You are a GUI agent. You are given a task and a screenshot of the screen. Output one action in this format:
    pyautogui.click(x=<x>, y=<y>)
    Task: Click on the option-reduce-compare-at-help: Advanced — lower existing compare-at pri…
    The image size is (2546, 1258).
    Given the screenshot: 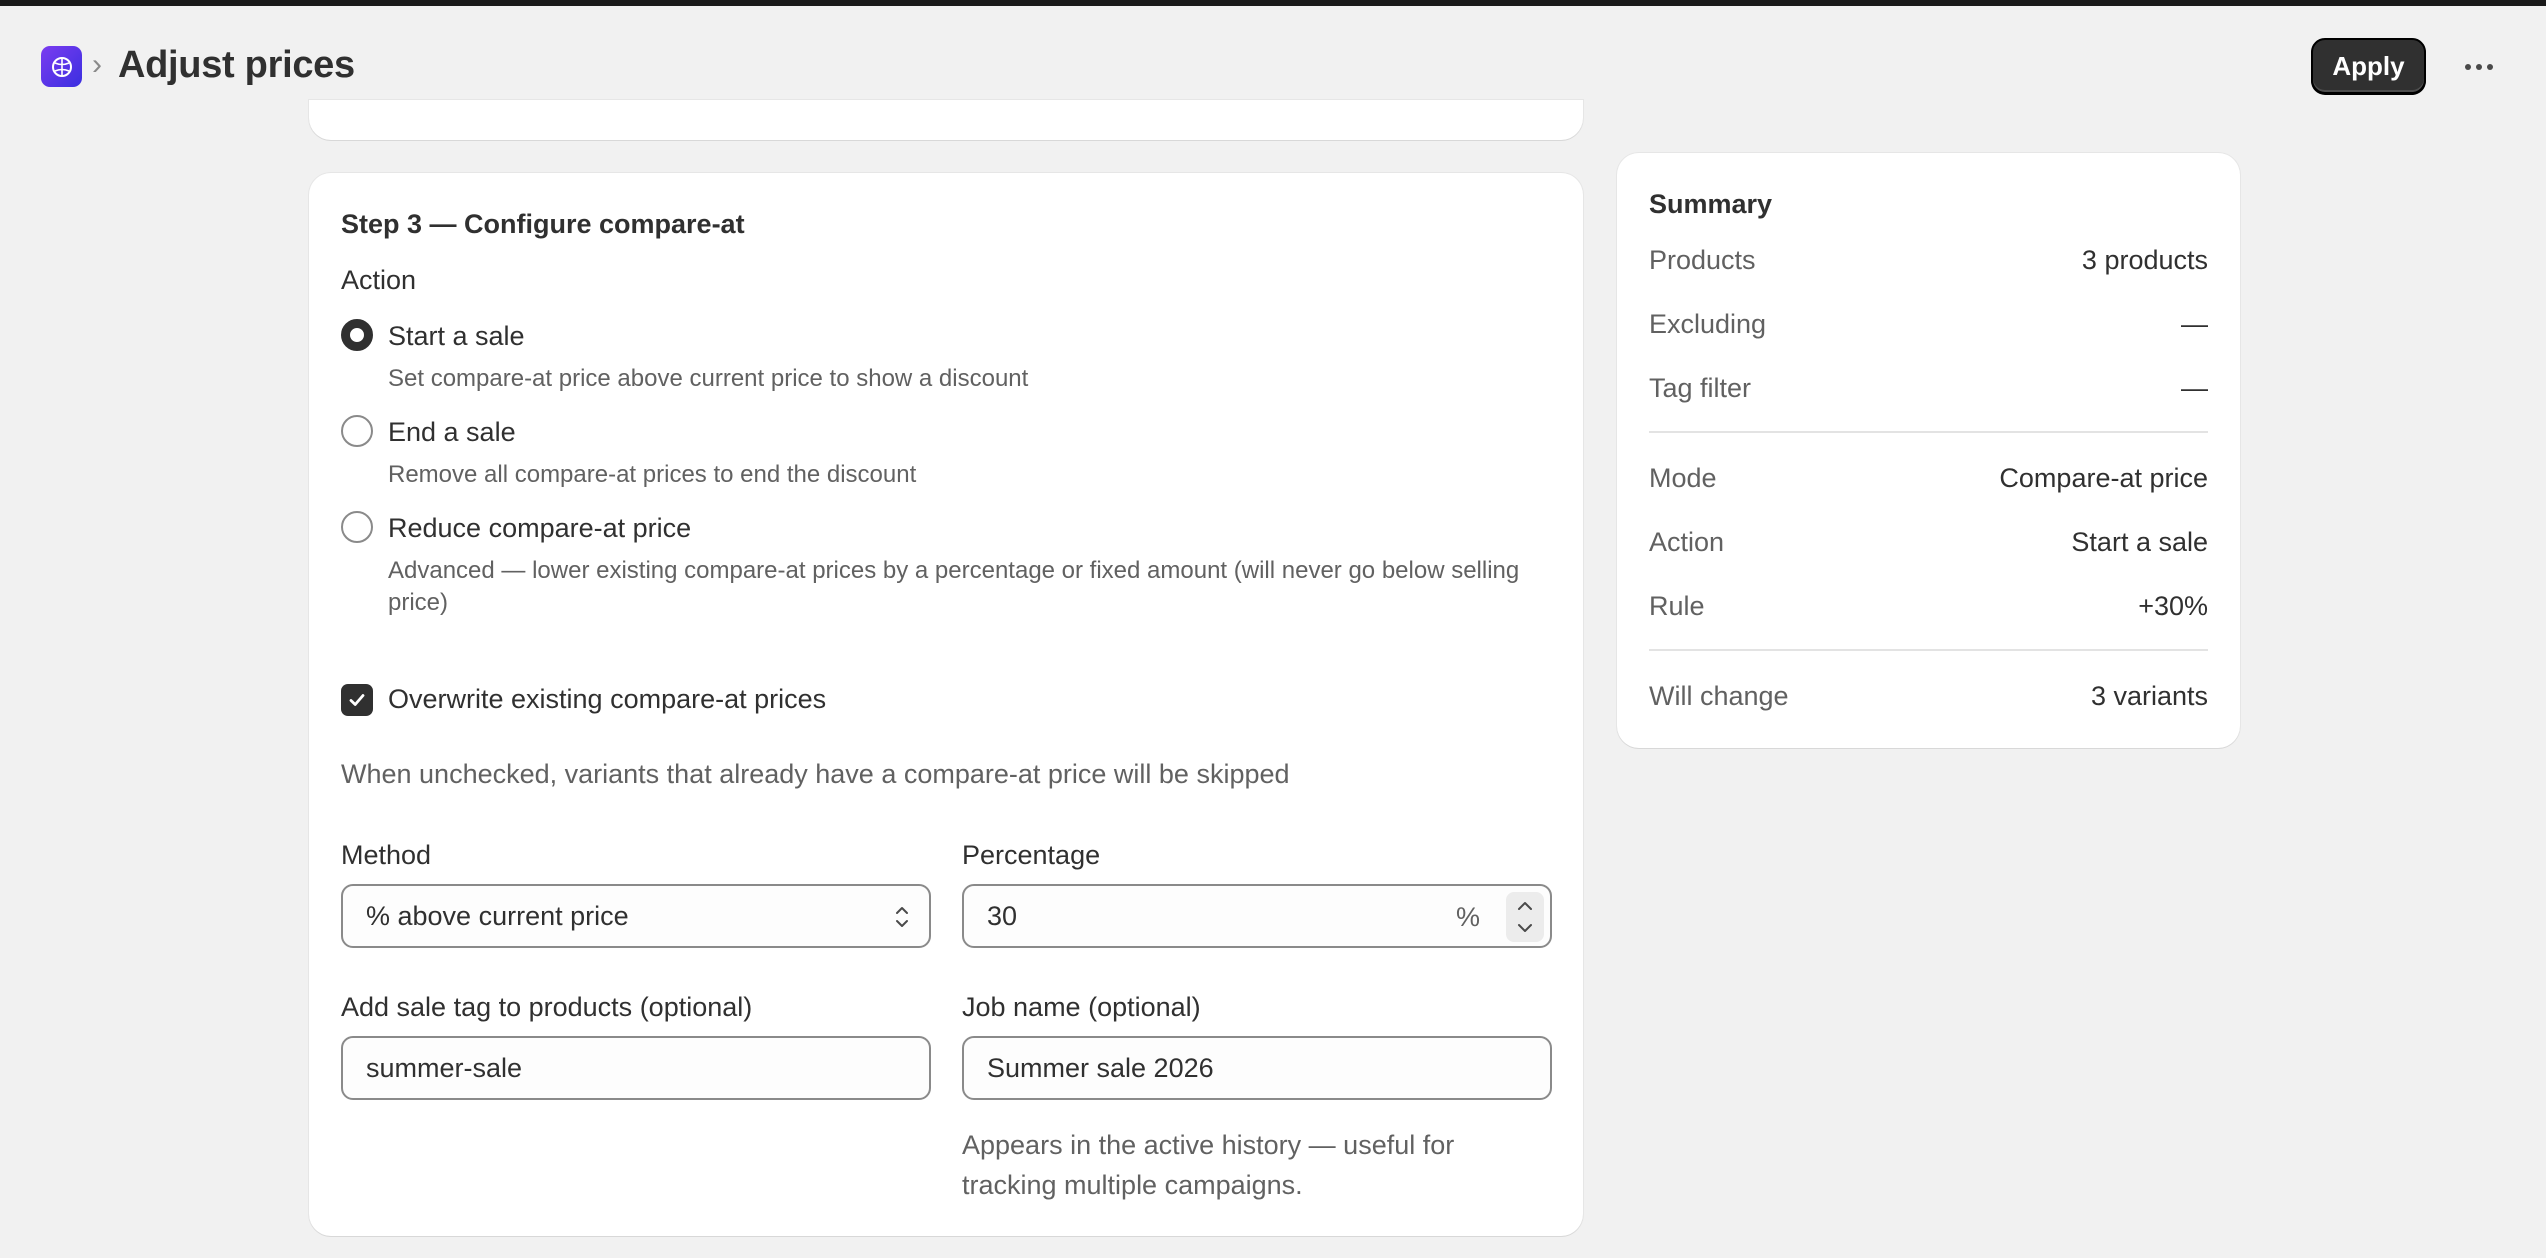 What is the action you would take?
    pyautogui.click(x=954, y=586)
    